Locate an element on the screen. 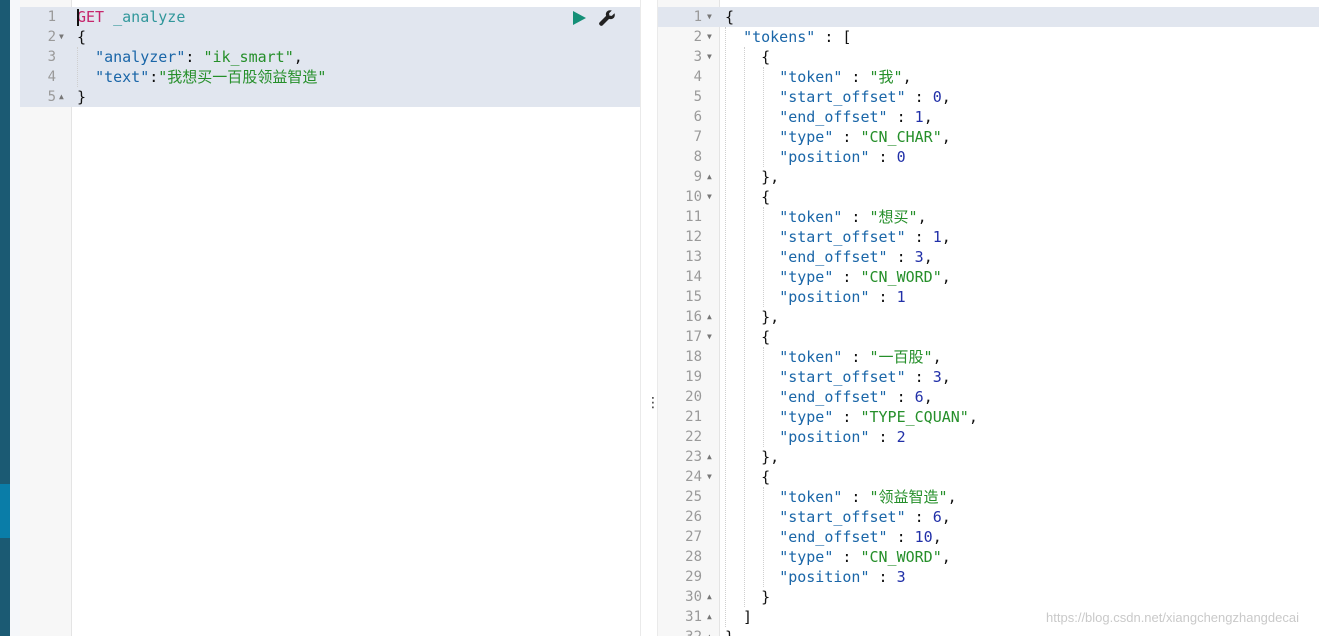  code-text: "token" : "我", is located at coordinates (818, 77).